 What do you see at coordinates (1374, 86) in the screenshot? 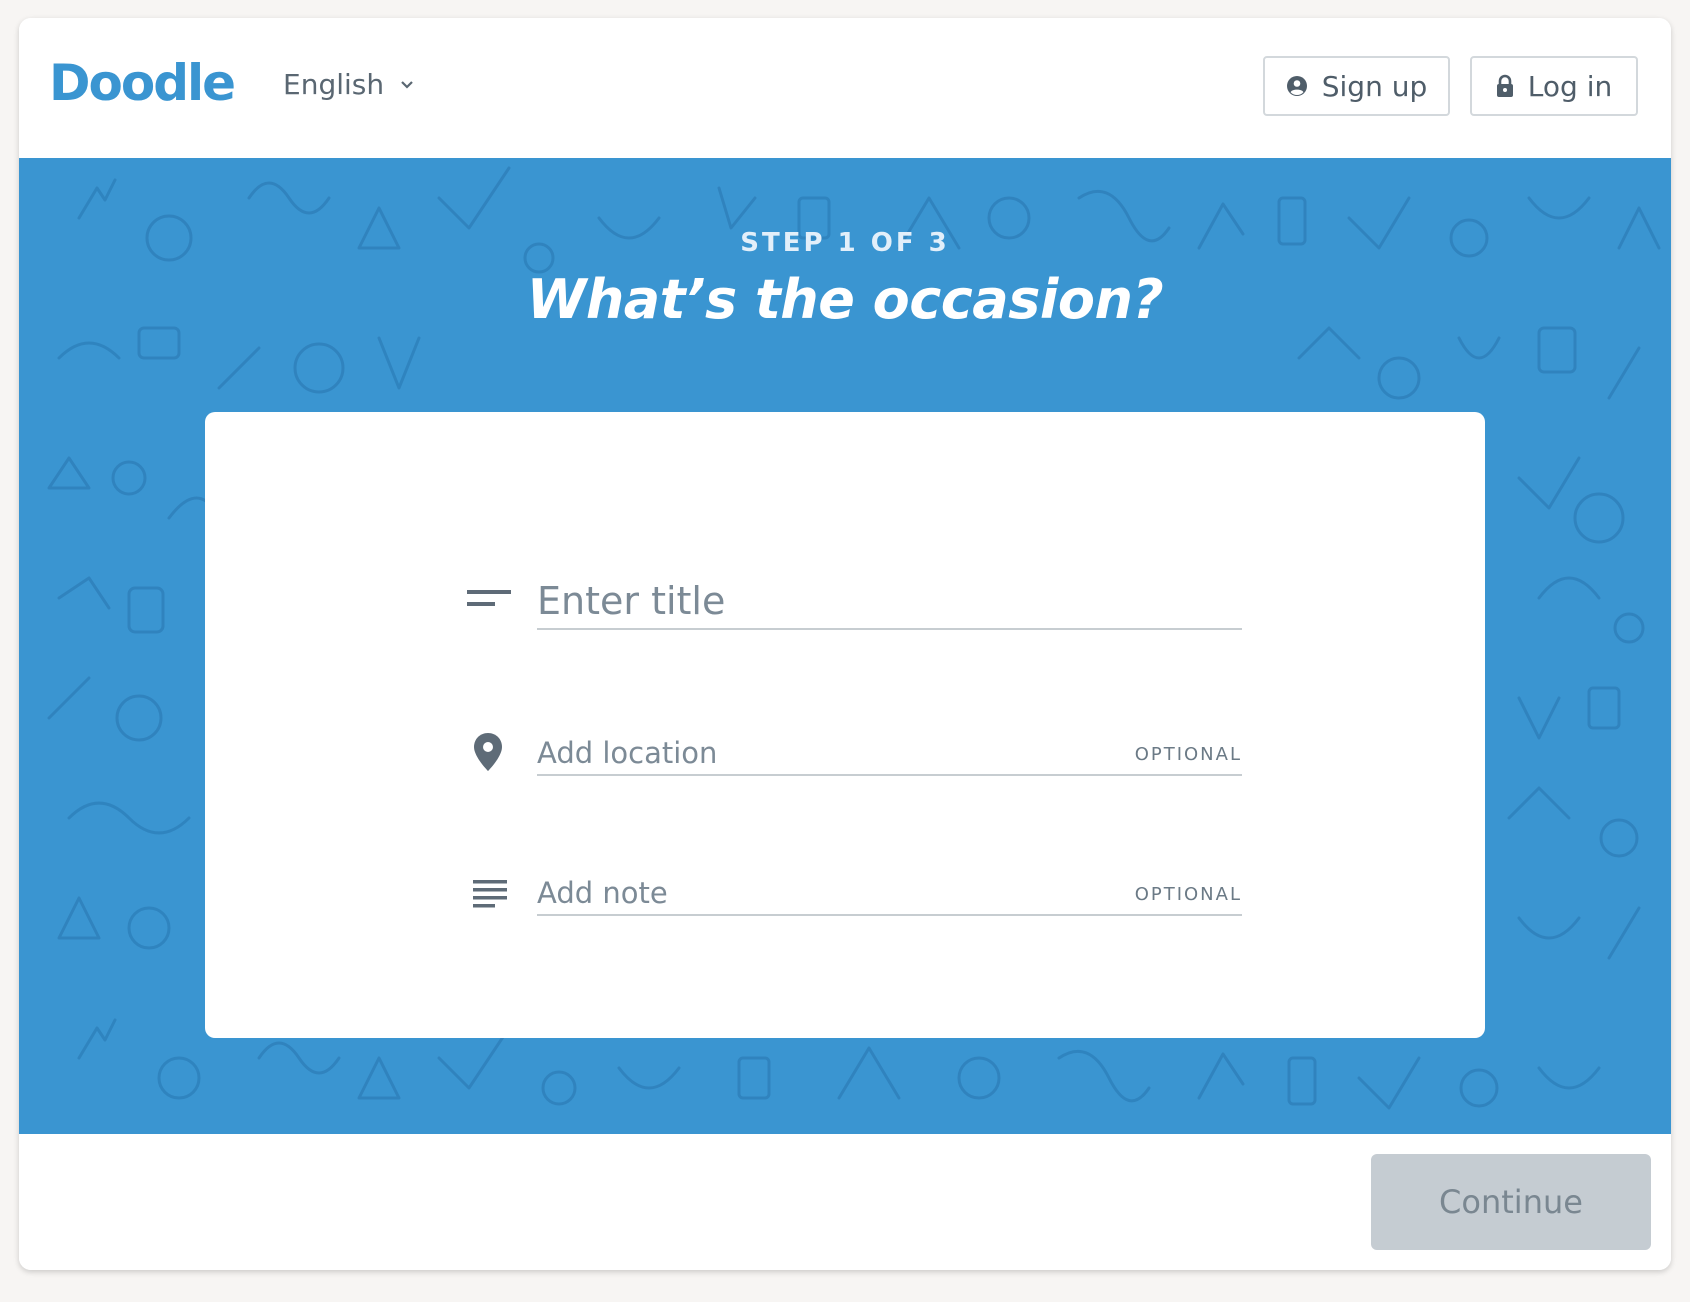
I see `sign-up-label: Sign up` at bounding box center [1374, 86].